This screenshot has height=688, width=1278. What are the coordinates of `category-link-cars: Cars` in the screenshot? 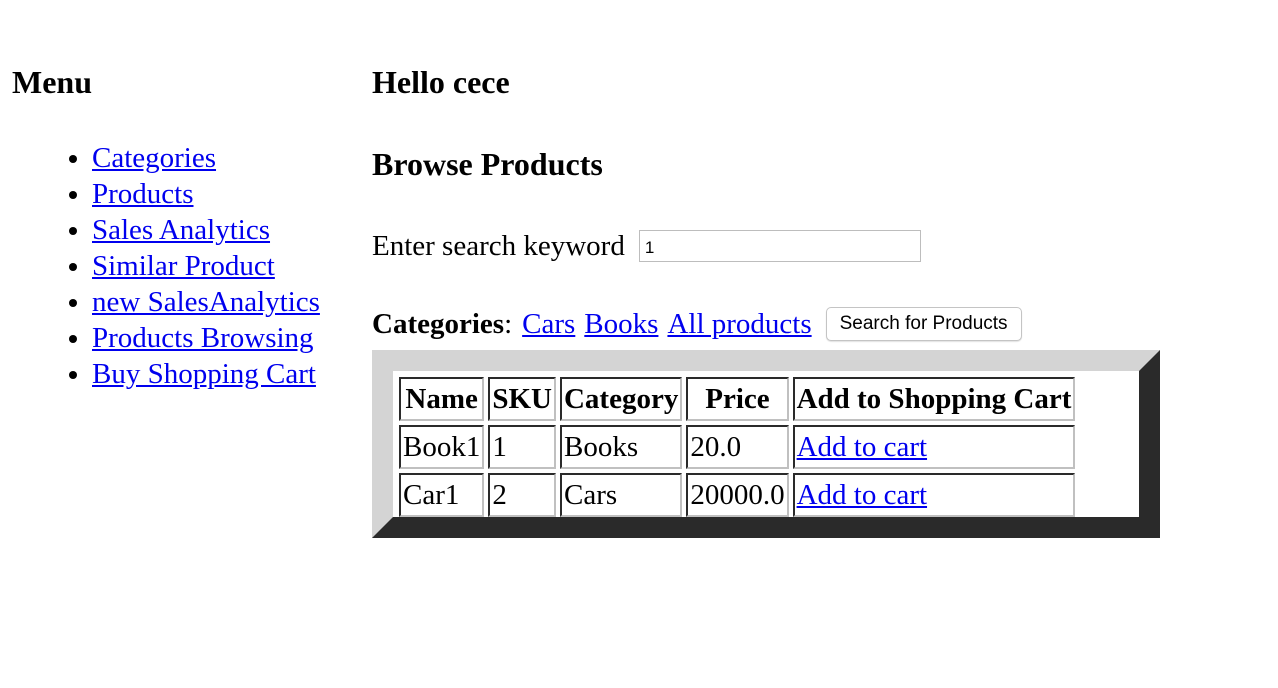 It's located at (548, 324).